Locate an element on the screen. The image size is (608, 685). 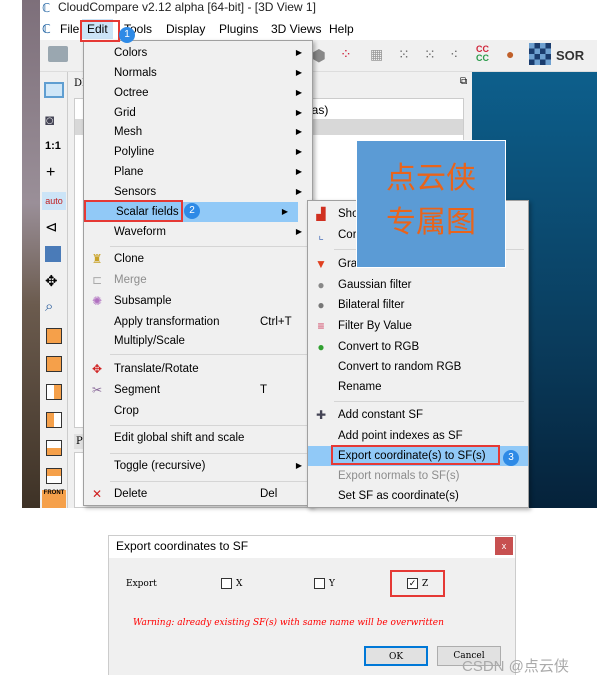
menu-item-segment: ✂ Segment T is located at coordinates (198, 390).